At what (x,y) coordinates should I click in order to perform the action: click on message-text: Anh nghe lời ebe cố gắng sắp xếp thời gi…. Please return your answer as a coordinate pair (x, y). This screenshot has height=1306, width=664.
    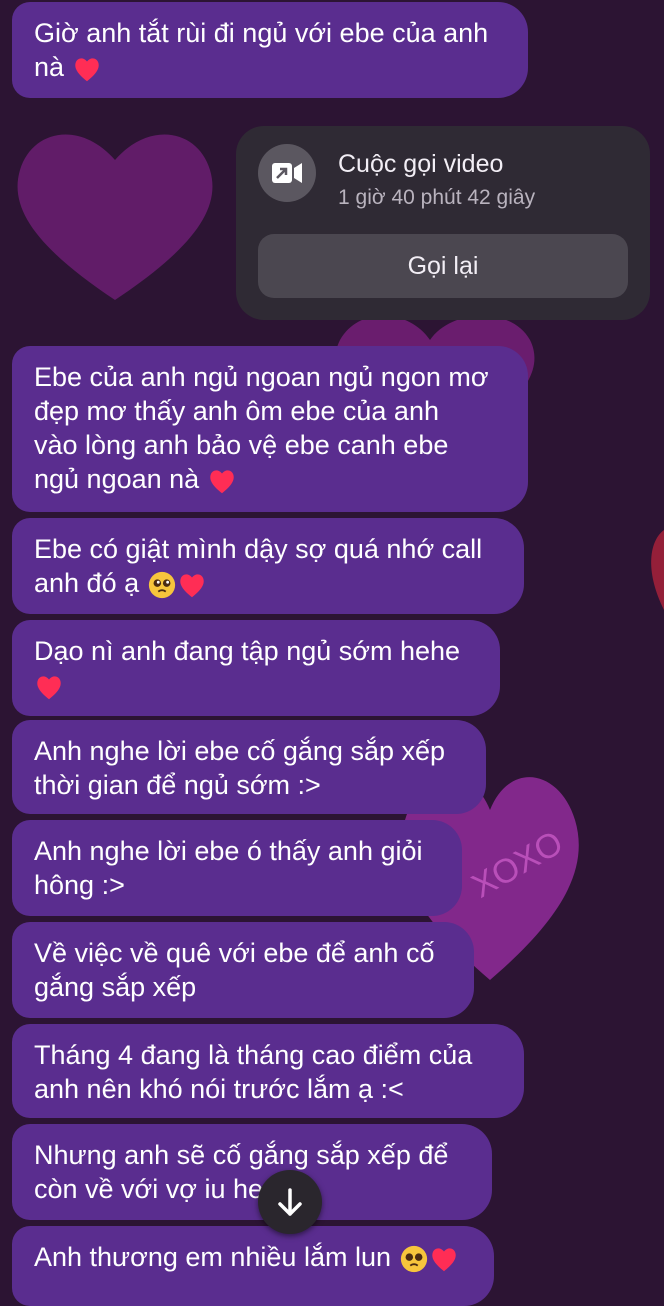
    Looking at the image, I should click on (240, 768).